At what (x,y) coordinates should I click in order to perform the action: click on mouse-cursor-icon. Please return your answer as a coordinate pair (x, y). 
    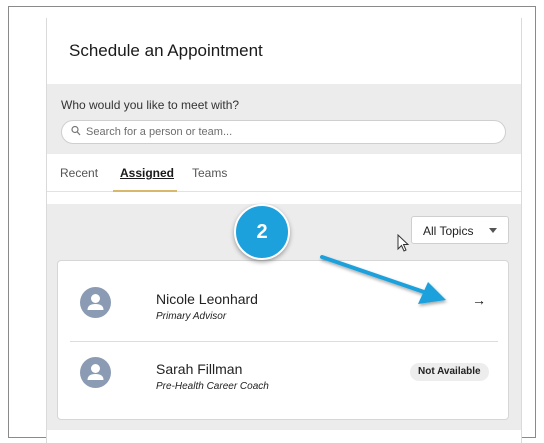
    Looking at the image, I should click on (403, 243).